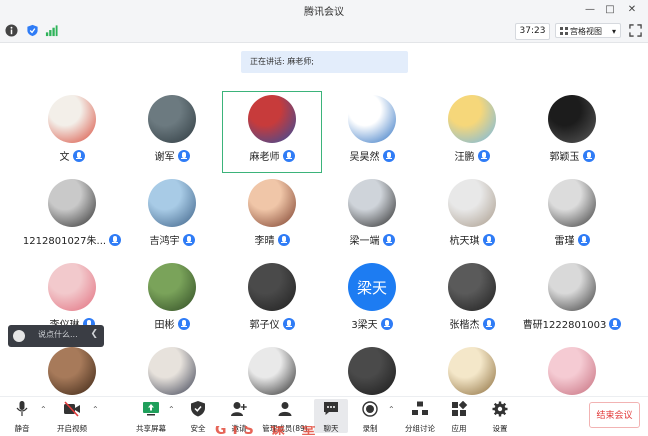 The image size is (648, 436). What do you see at coordinates (164, 157) in the screenshot?
I see `participant-name-text: 谢军` at bounding box center [164, 157].